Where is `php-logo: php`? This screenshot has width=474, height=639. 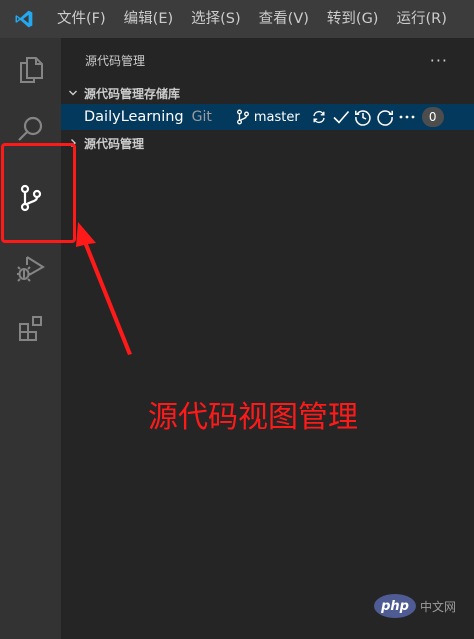 php-logo: php is located at coordinates (395, 606).